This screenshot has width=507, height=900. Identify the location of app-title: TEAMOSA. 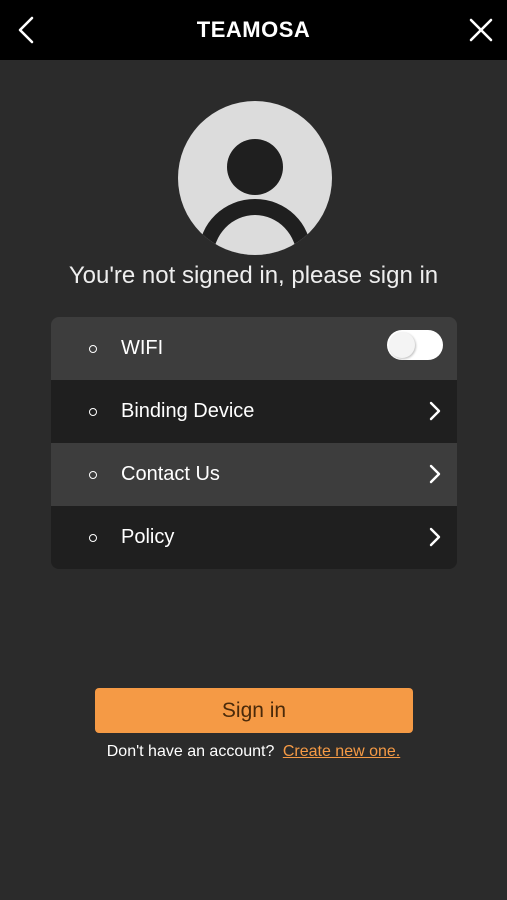
(253, 29).